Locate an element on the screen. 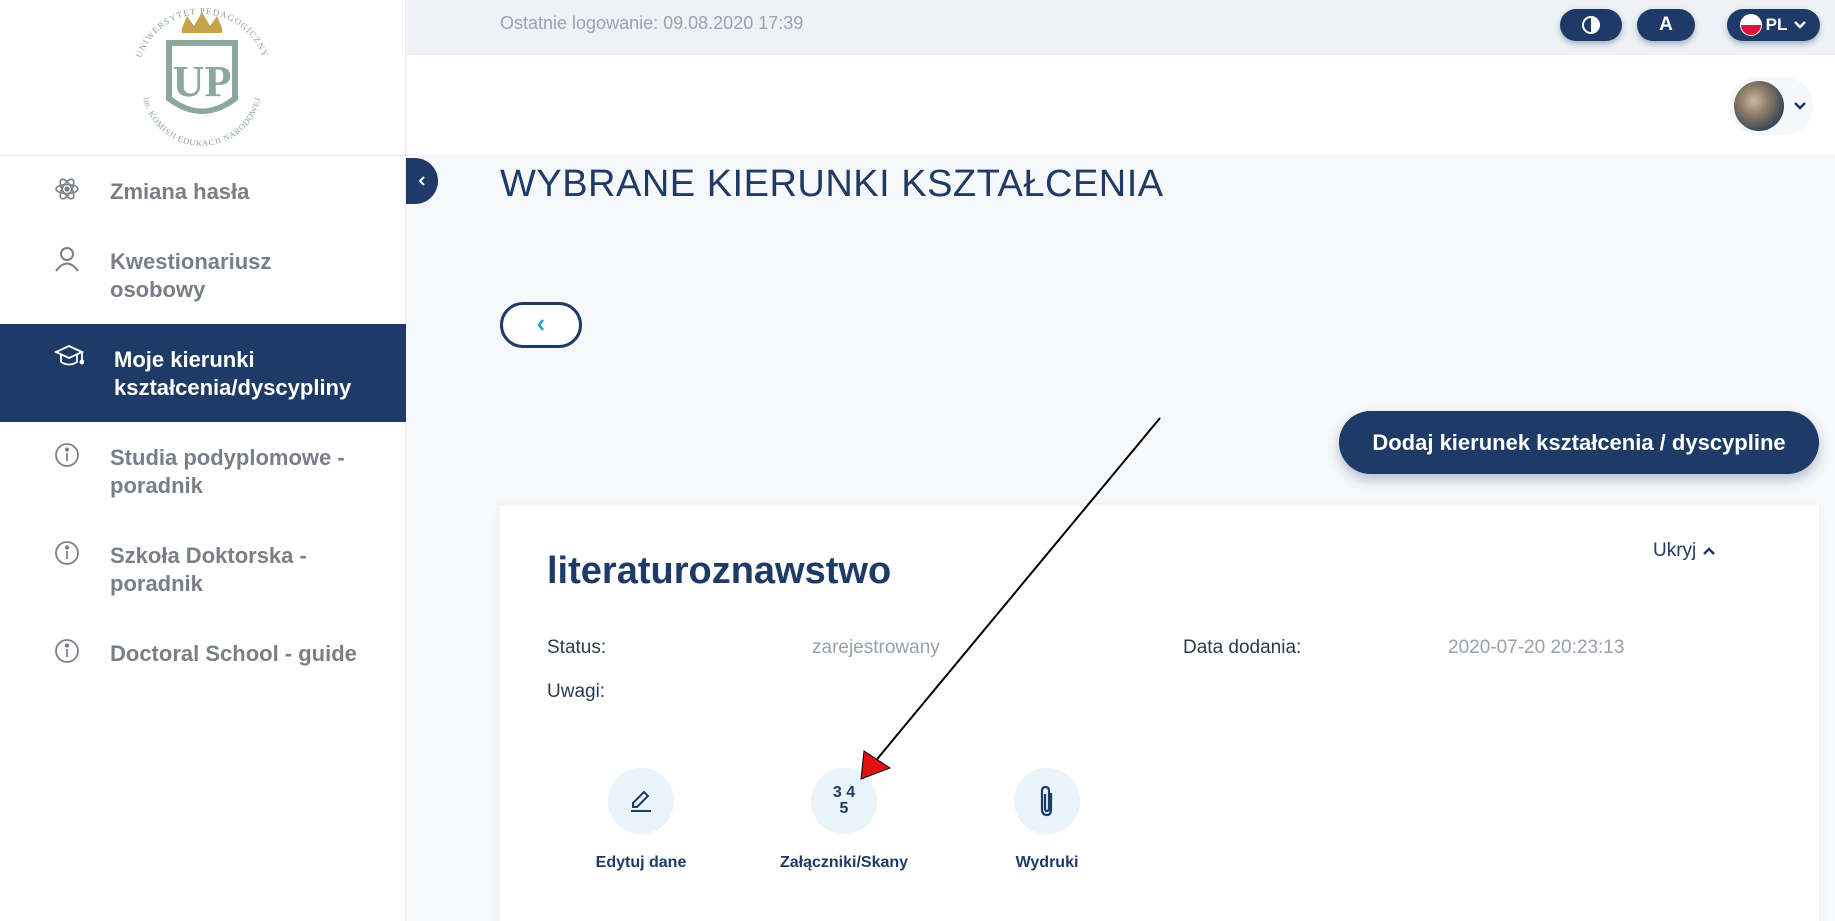 The width and height of the screenshot is (1835, 921). notes-label: Uwagi: is located at coordinates (576, 691).